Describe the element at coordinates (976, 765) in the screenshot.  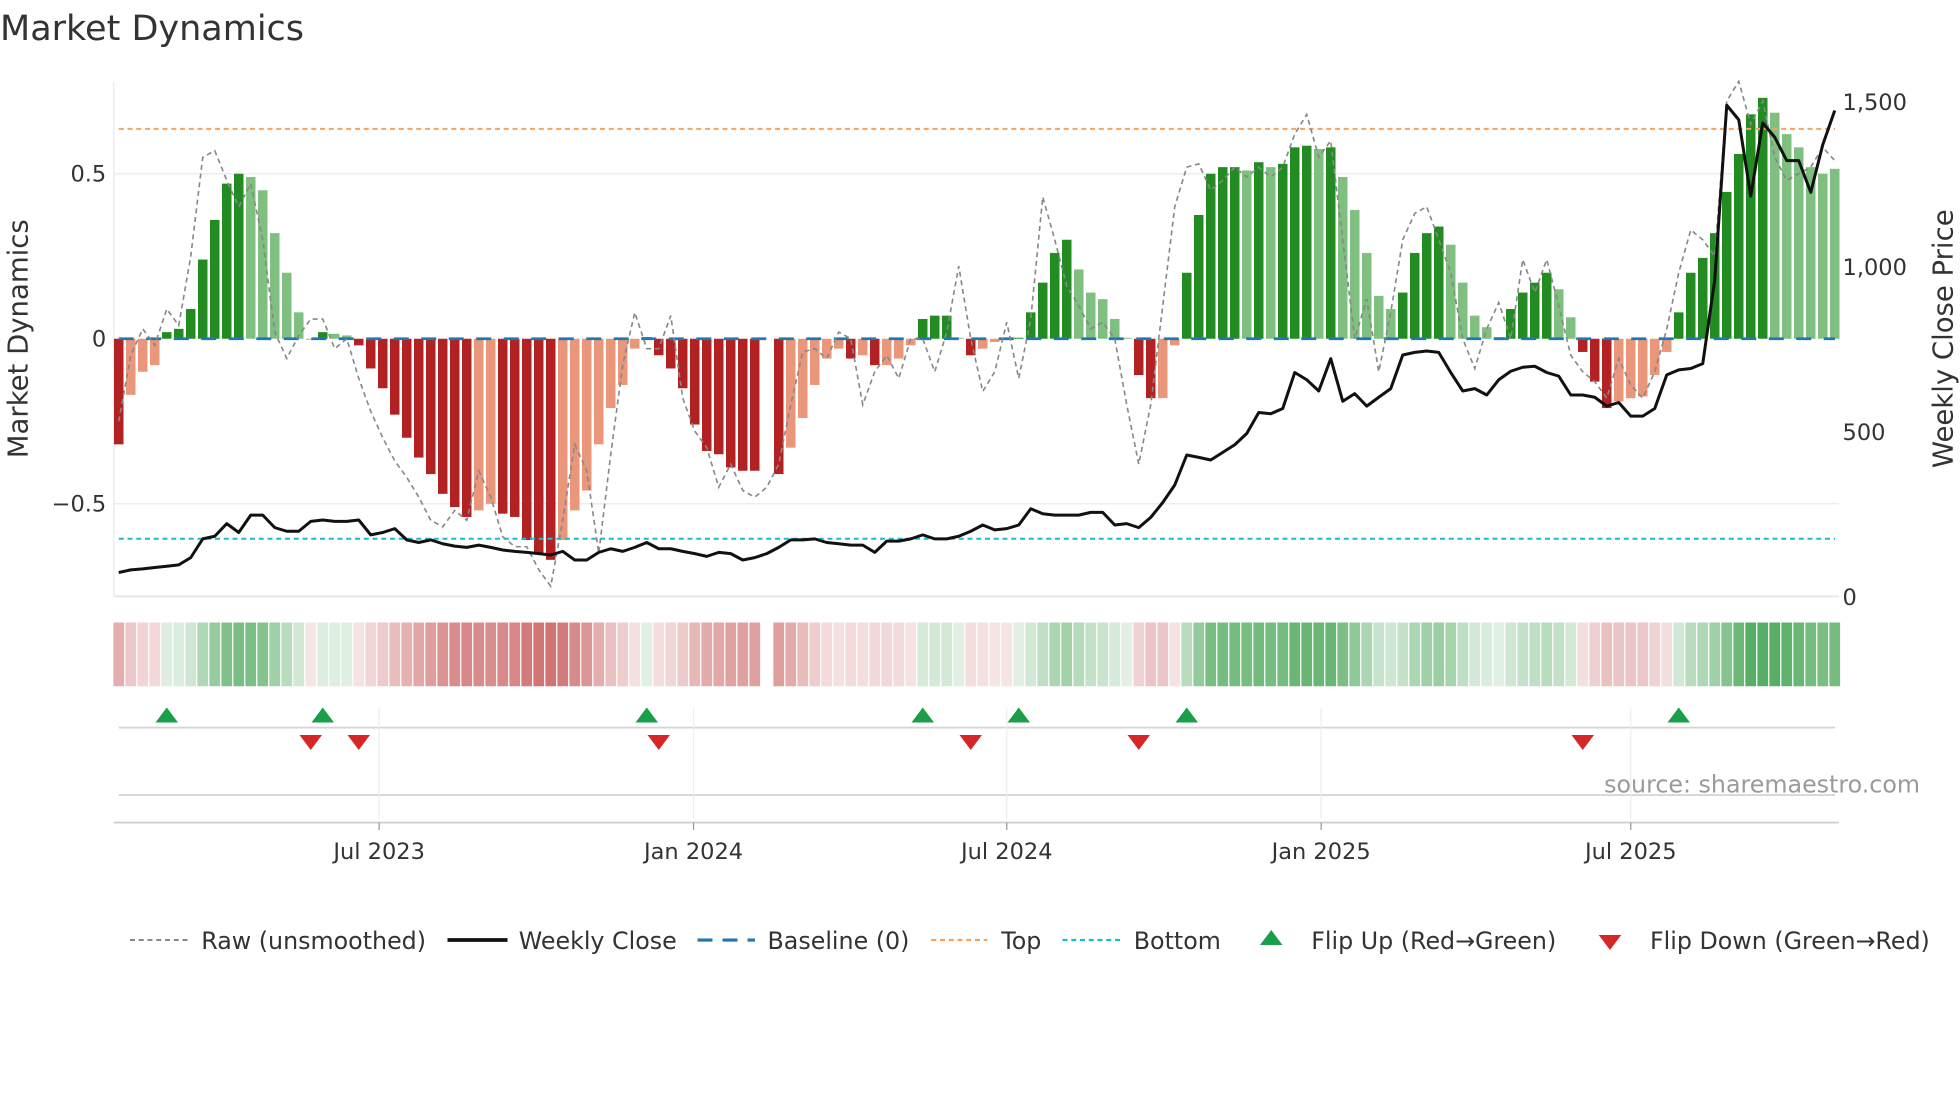
I see `flip-markers-panel` at that location.